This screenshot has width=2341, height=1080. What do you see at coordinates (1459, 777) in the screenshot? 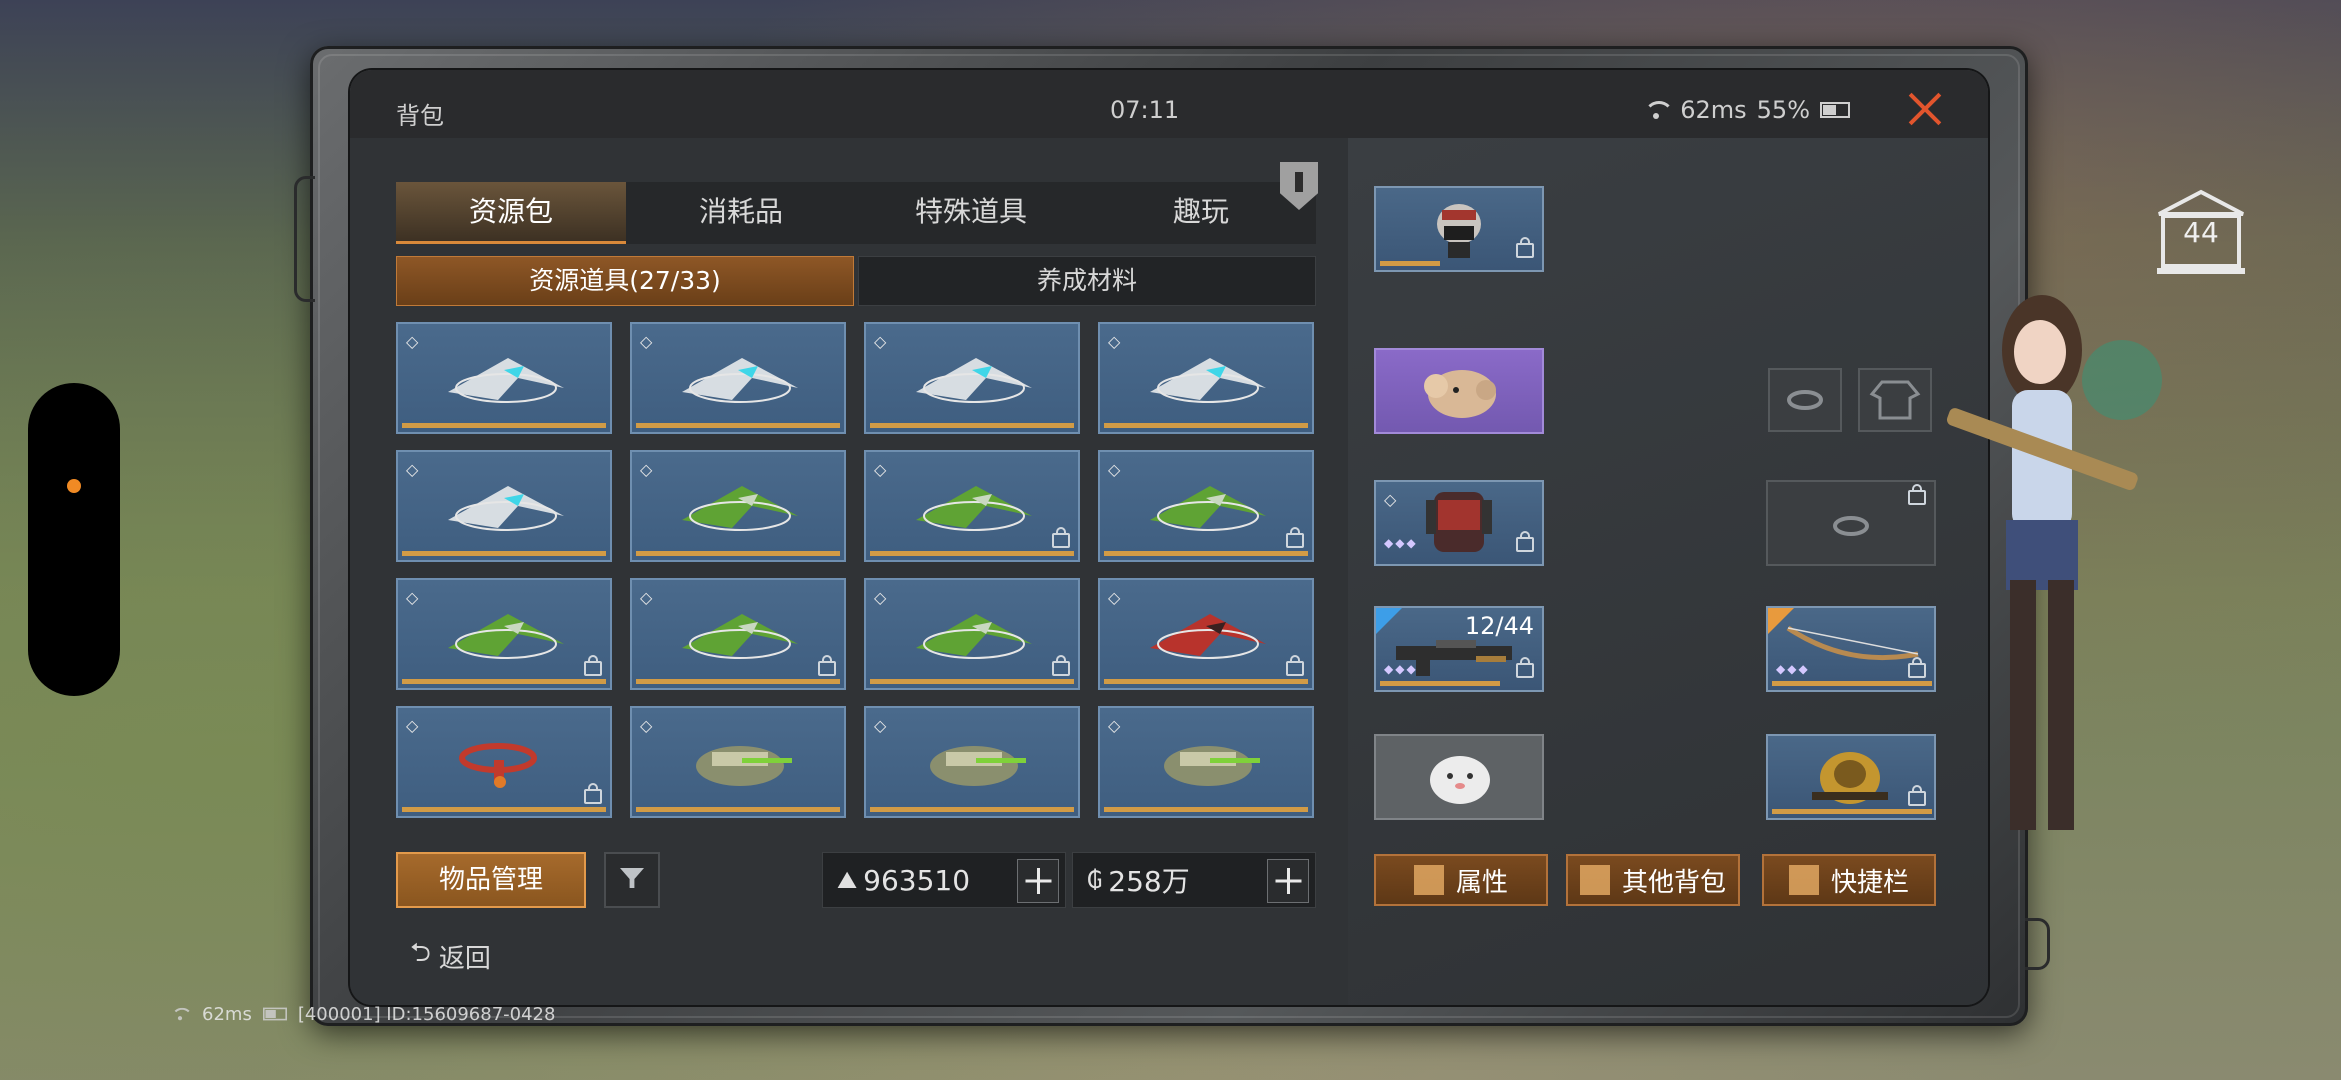
I see `charm-slot` at bounding box center [1459, 777].